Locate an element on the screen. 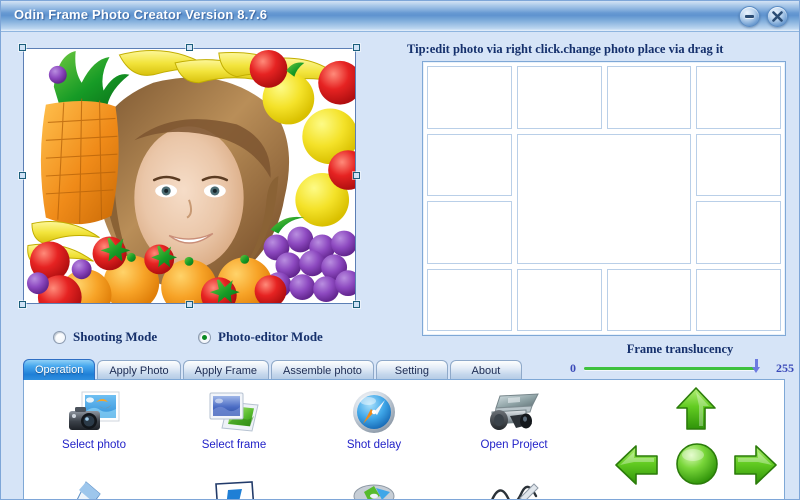  slider-min-label: 0 is located at coordinates (573, 368).